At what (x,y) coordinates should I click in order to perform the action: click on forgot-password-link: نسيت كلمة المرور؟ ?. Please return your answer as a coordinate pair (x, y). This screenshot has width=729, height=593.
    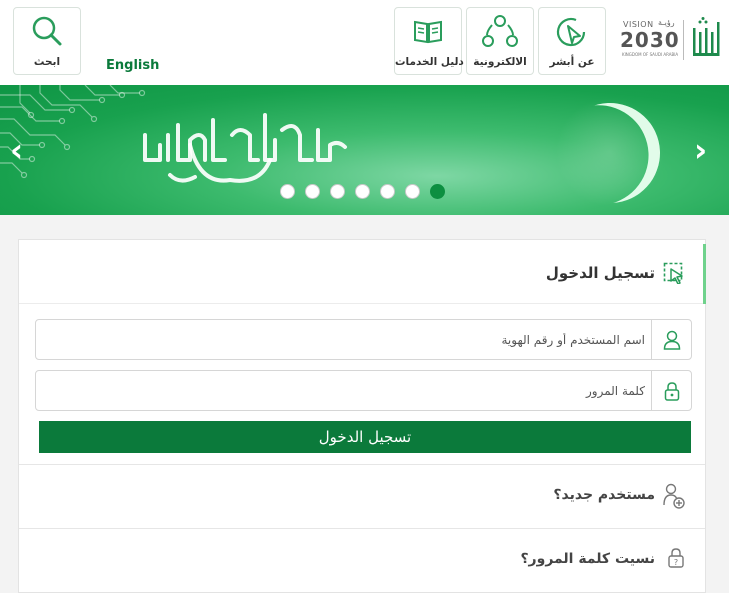
    Looking at the image, I should click on (362, 560).